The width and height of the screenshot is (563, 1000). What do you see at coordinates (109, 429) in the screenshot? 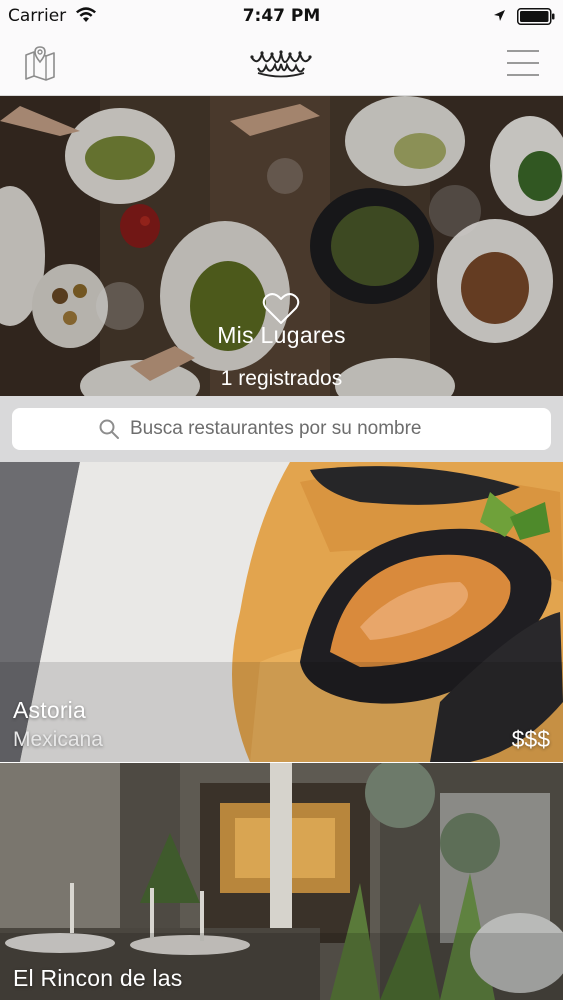
I see `search-icon` at bounding box center [109, 429].